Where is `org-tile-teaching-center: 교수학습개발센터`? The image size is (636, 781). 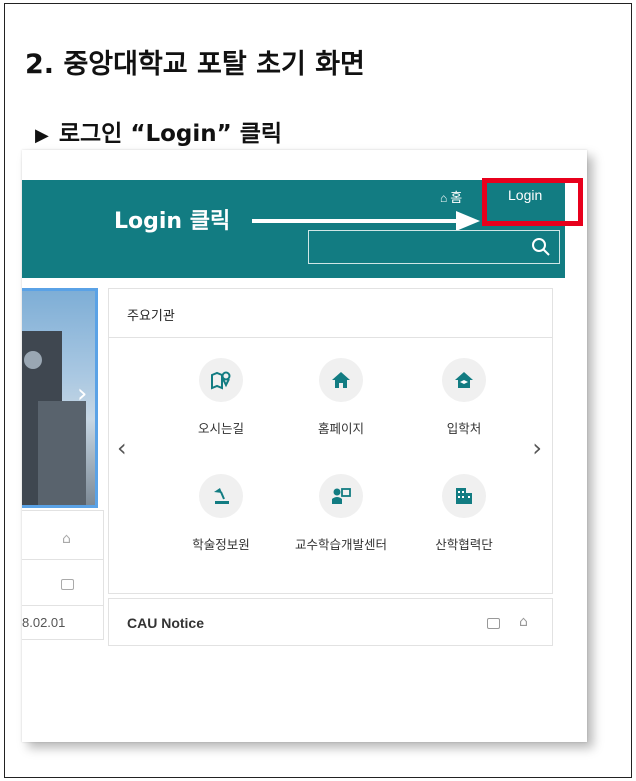
org-tile-teaching-center: 교수학습개발센터 is located at coordinates (341, 513).